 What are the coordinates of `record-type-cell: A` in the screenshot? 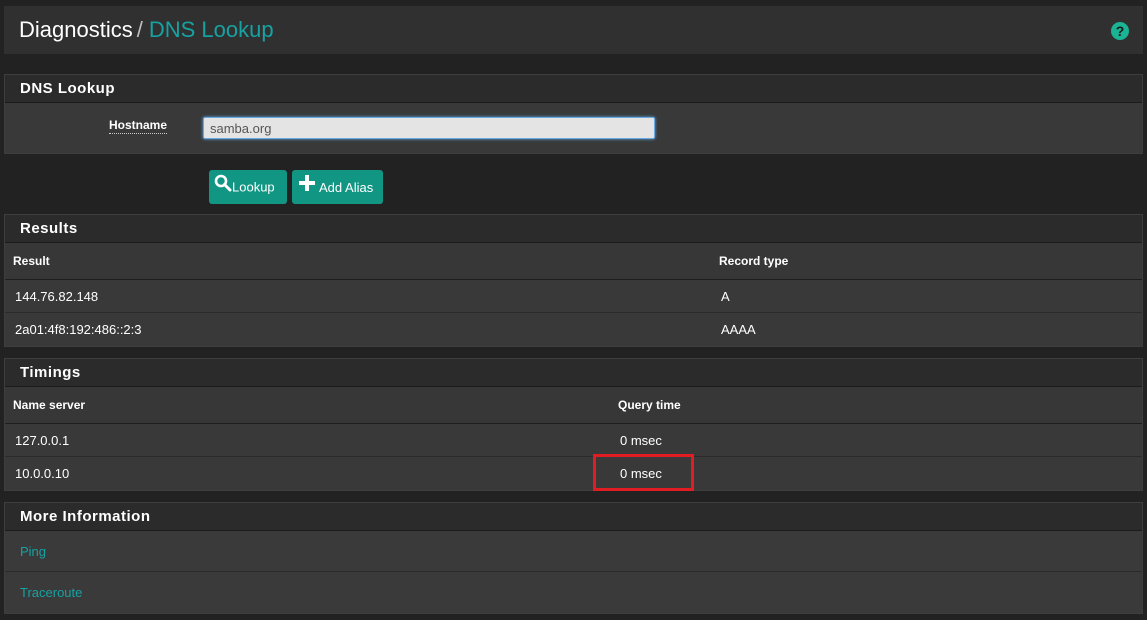 It's located at (725, 296).